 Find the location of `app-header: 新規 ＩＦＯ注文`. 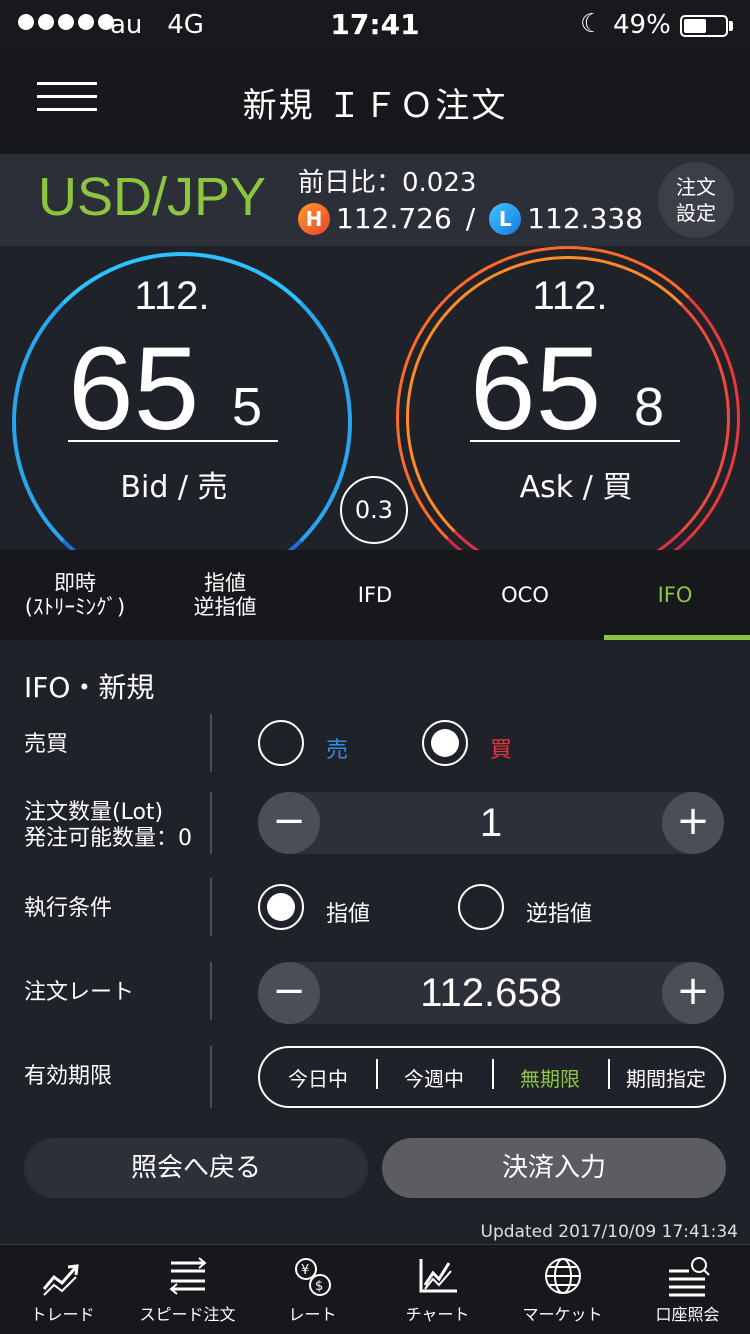

app-header: 新規 ＩＦＯ注文 is located at coordinates (375, 101).